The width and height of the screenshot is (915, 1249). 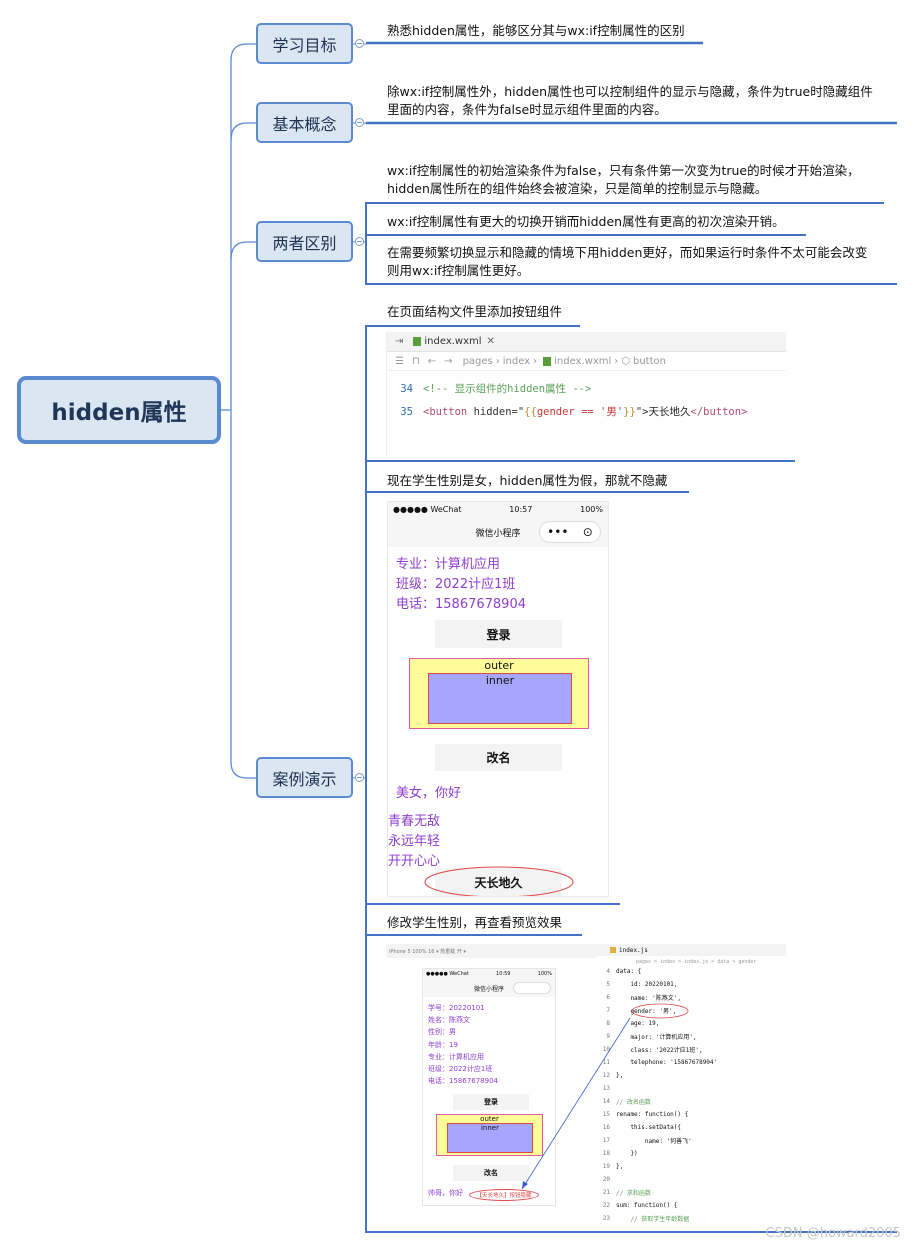 I want to click on root-node: hidden属性, so click(x=119, y=410).